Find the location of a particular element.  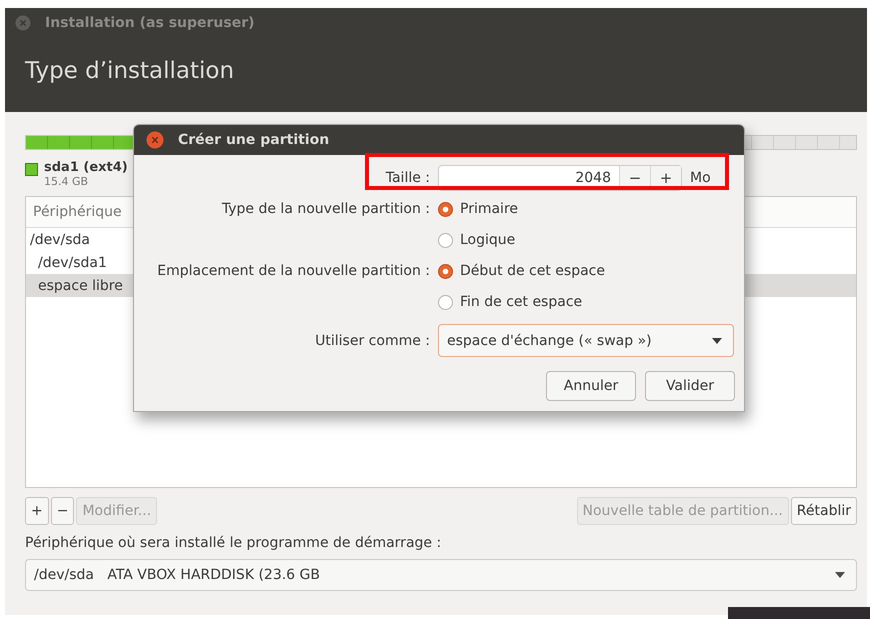

bootloader-dropdown: /dev/sda ATA VBOX HARDDISK (23.6 GB is located at coordinates (441, 575).